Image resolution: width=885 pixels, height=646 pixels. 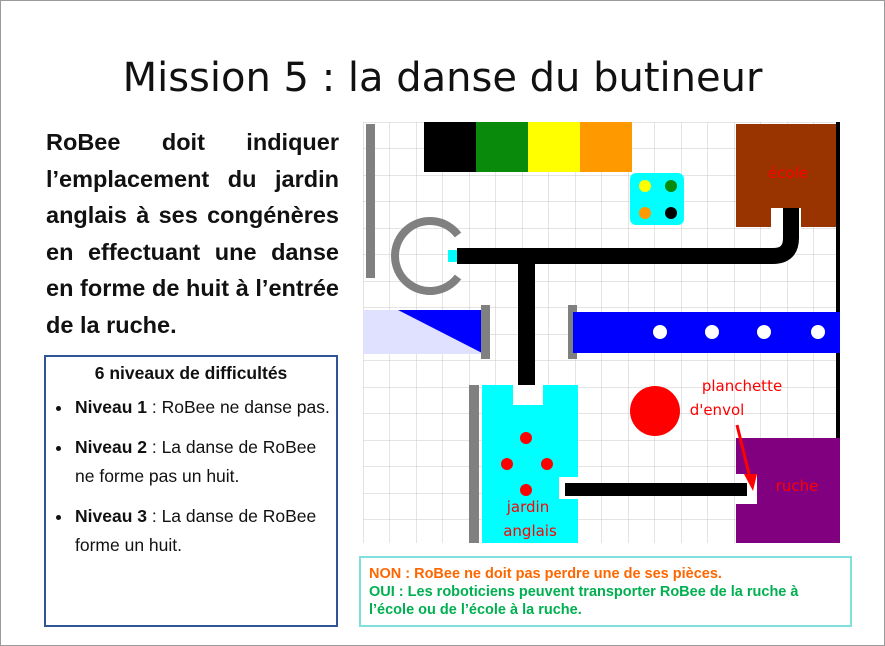 I want to click on jardin-zone, so click(x=530, y=464).